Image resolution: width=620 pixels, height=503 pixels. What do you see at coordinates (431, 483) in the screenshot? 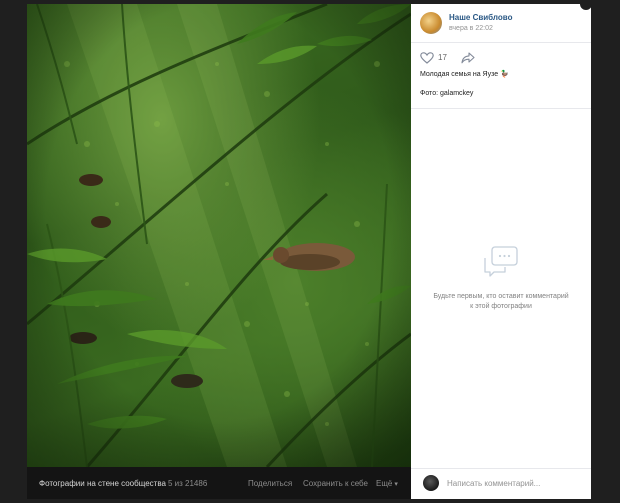
I see `user-avatar` at bounding box center [431, 483].